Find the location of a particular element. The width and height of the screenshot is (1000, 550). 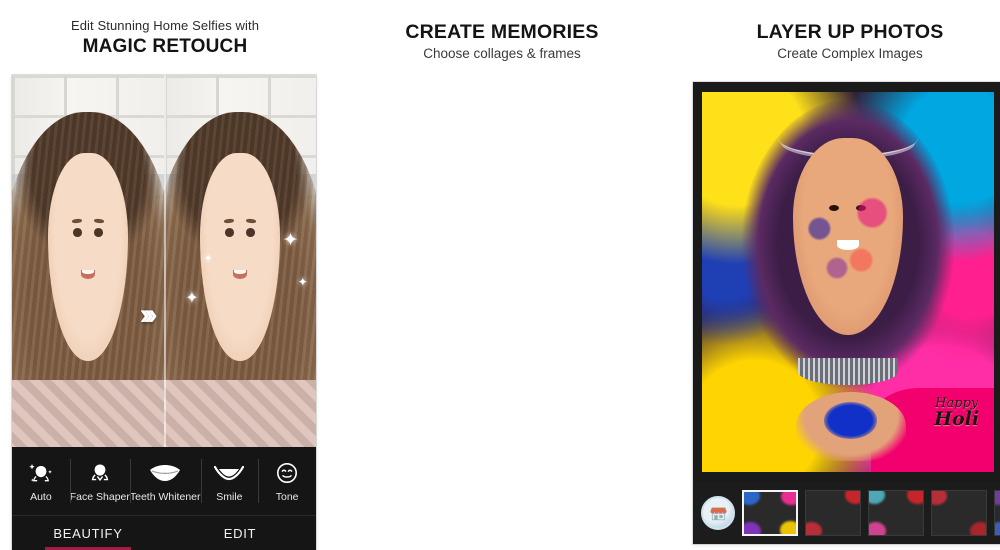

caption-title: MAGIC RETOUCH is located at coordinates (165, 46).